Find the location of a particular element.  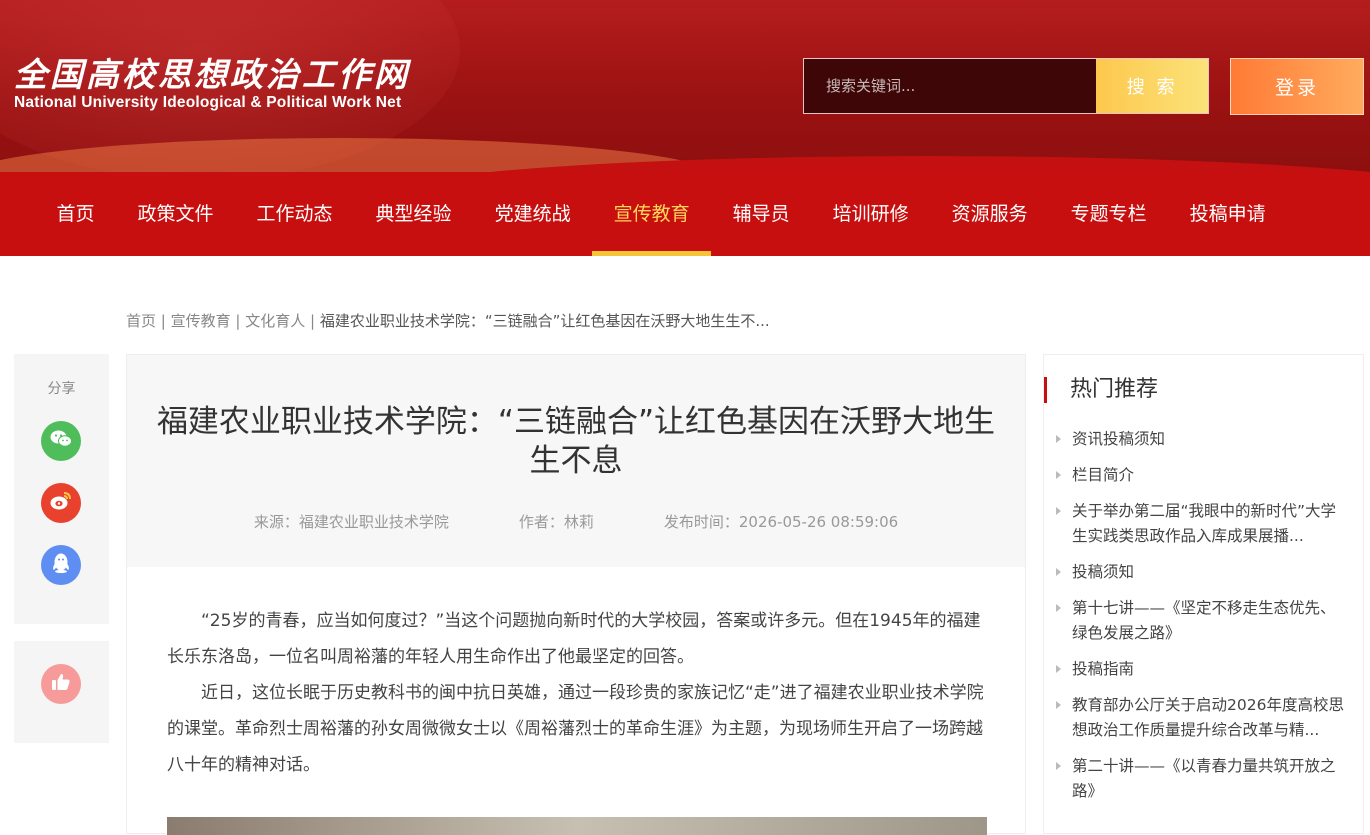

share-panel: 分享 is located at coordinates (61, 489).